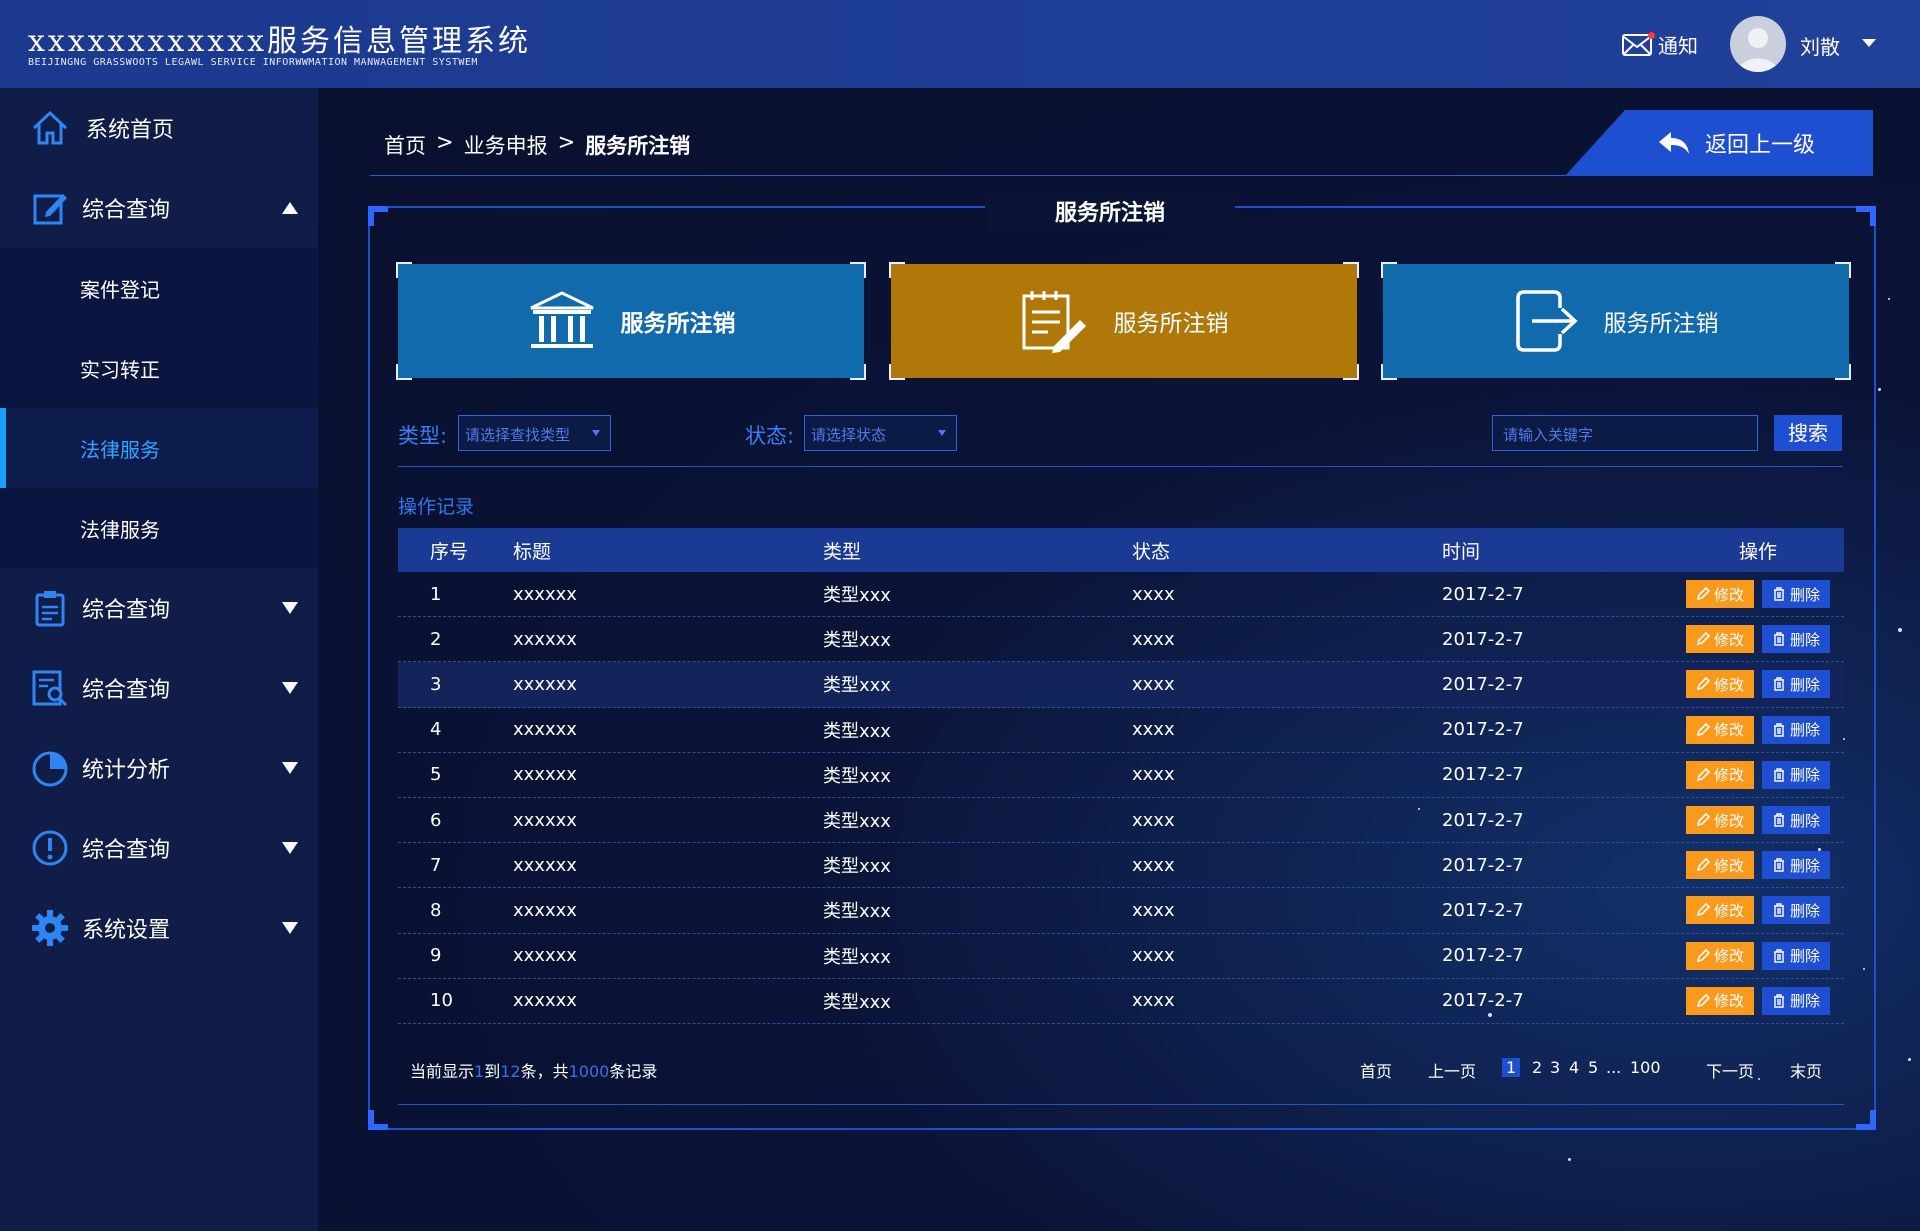  I want to click on pager-page-100: 100, so click(1645, 1067).